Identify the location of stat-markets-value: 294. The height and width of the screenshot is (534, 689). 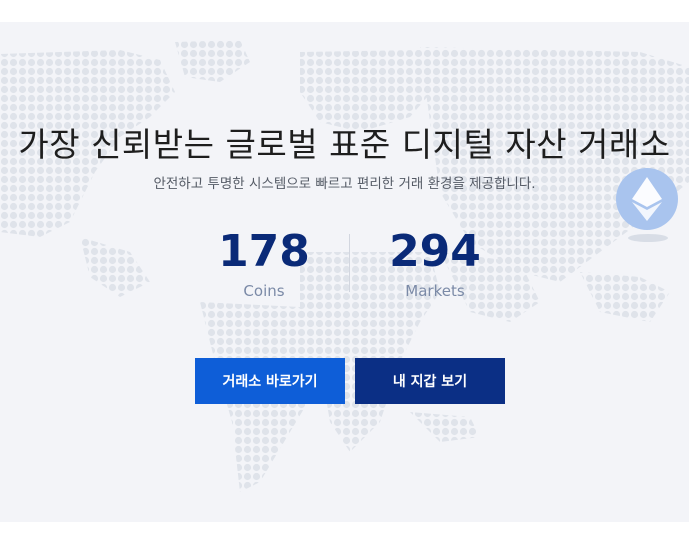
(435, 251).